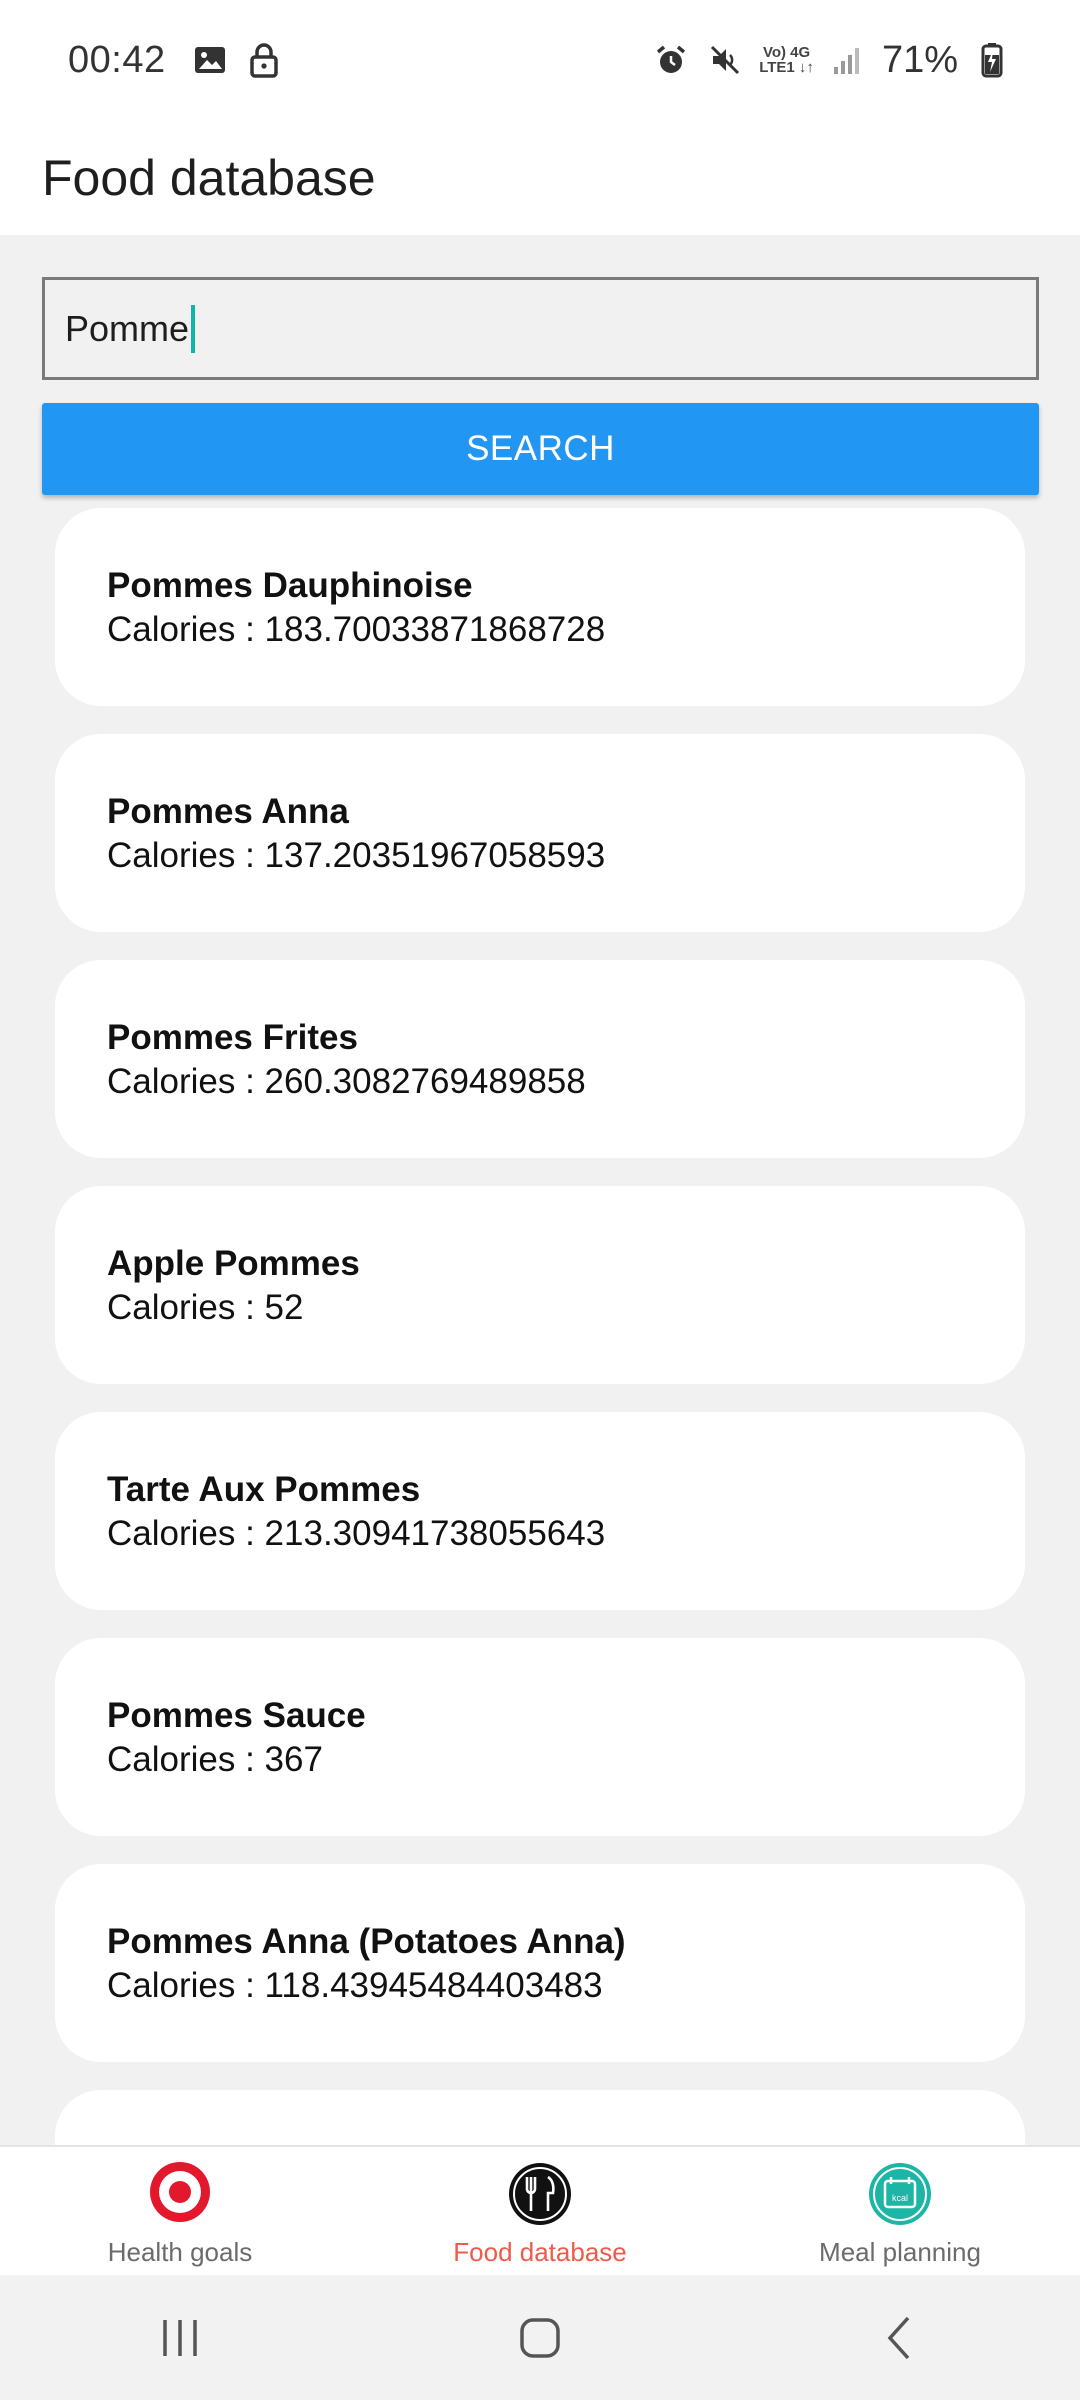 This screenshot has height=2400, width=1080. I want to click on food-result-card: Apple Pommes Calories : 52, so click(540, 1285).